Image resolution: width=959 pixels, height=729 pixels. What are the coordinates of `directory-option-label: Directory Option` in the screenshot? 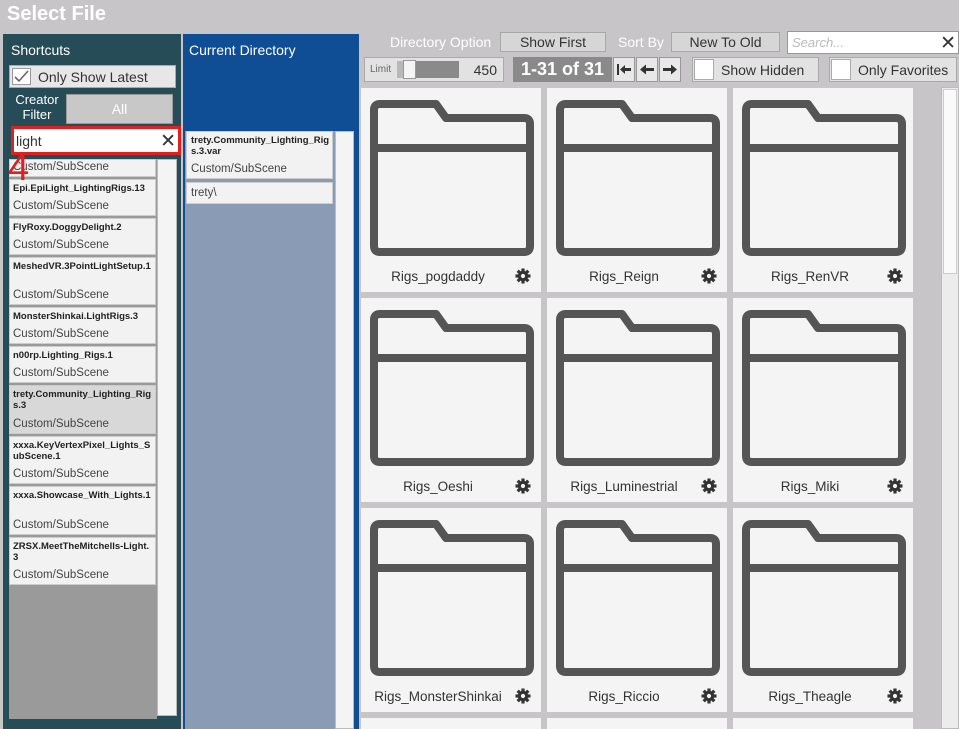 It's located at (441, 42).